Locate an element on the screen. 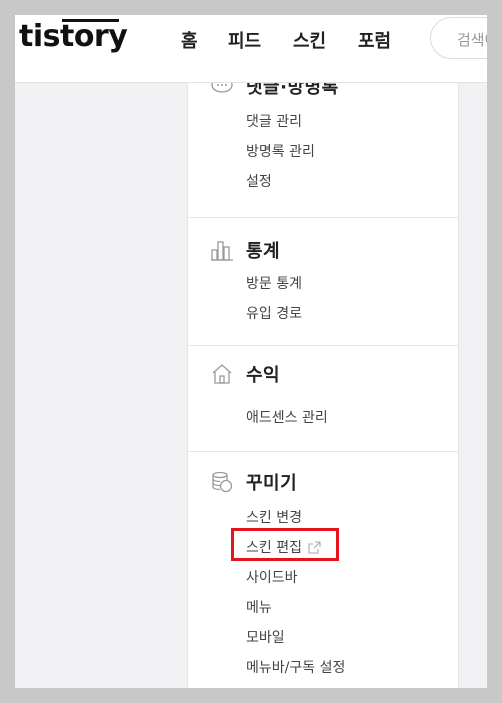 This screenshot has width=502, height=703. section-customize-header: 꾸미기 is located at coordinates (253, 482).